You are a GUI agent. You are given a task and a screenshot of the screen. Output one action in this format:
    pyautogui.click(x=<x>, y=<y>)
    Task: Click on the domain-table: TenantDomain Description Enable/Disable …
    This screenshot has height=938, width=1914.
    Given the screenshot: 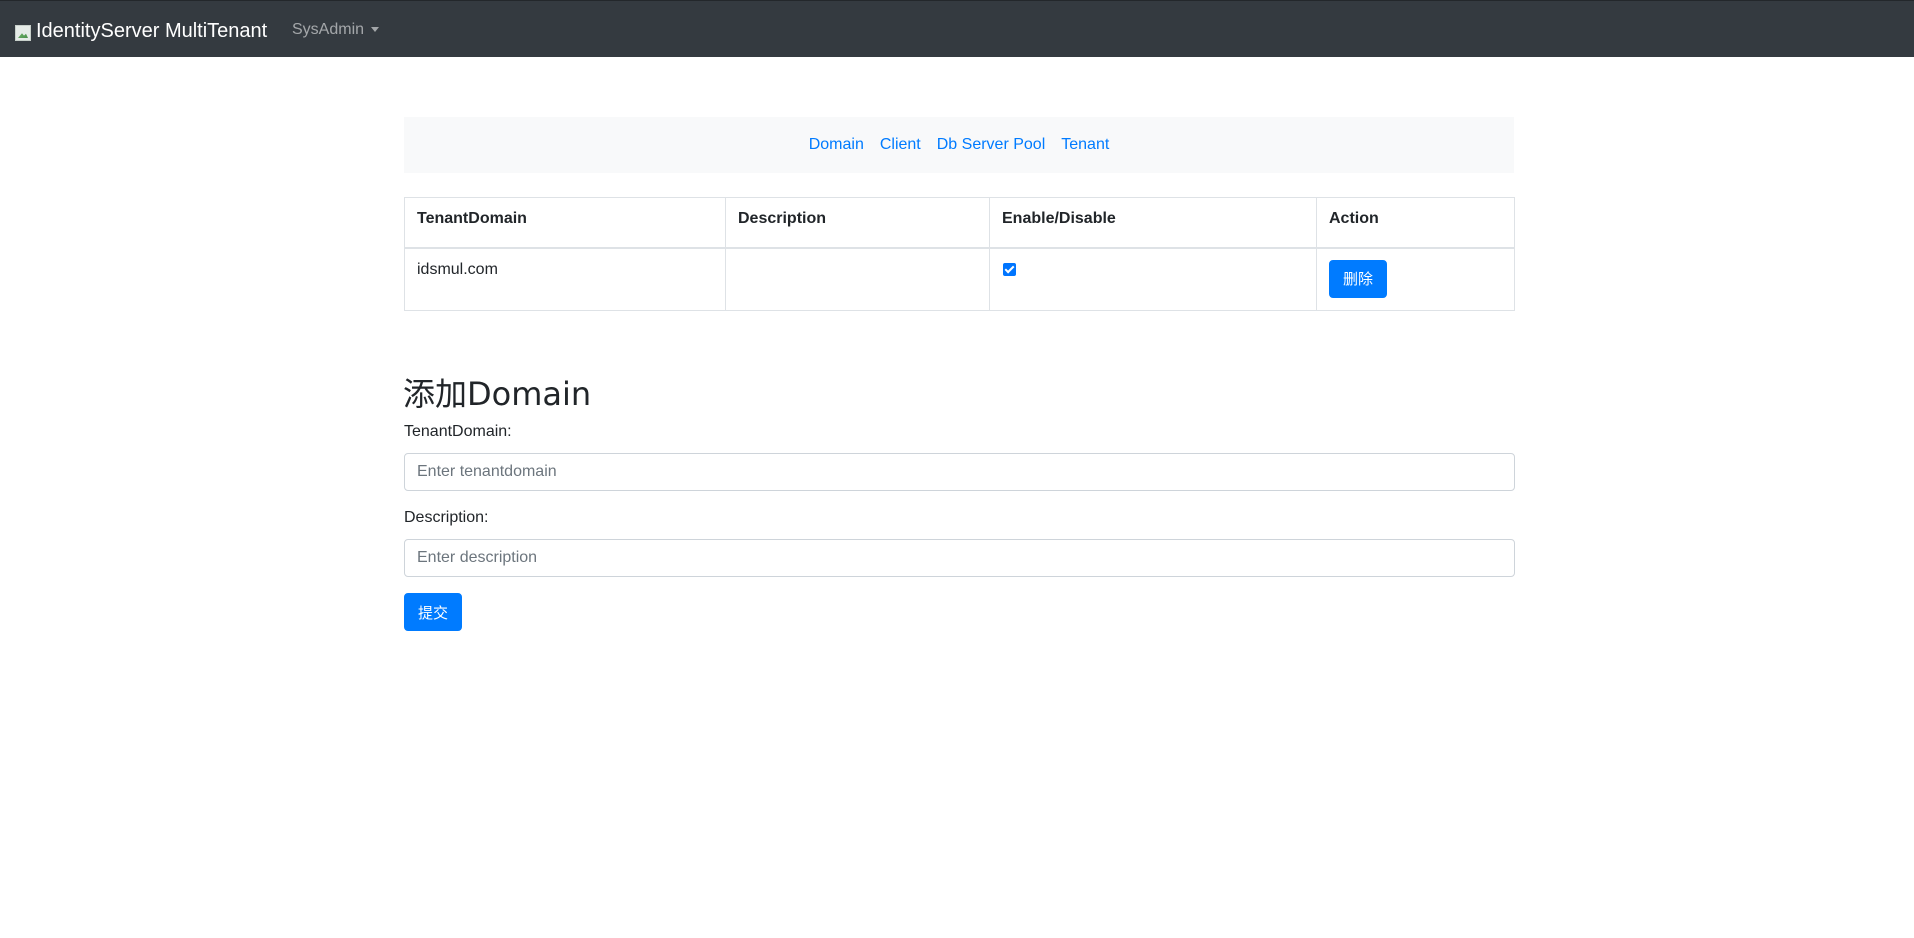 What is the action you would take?
    pyautogui.click(x=959, y=254)
    